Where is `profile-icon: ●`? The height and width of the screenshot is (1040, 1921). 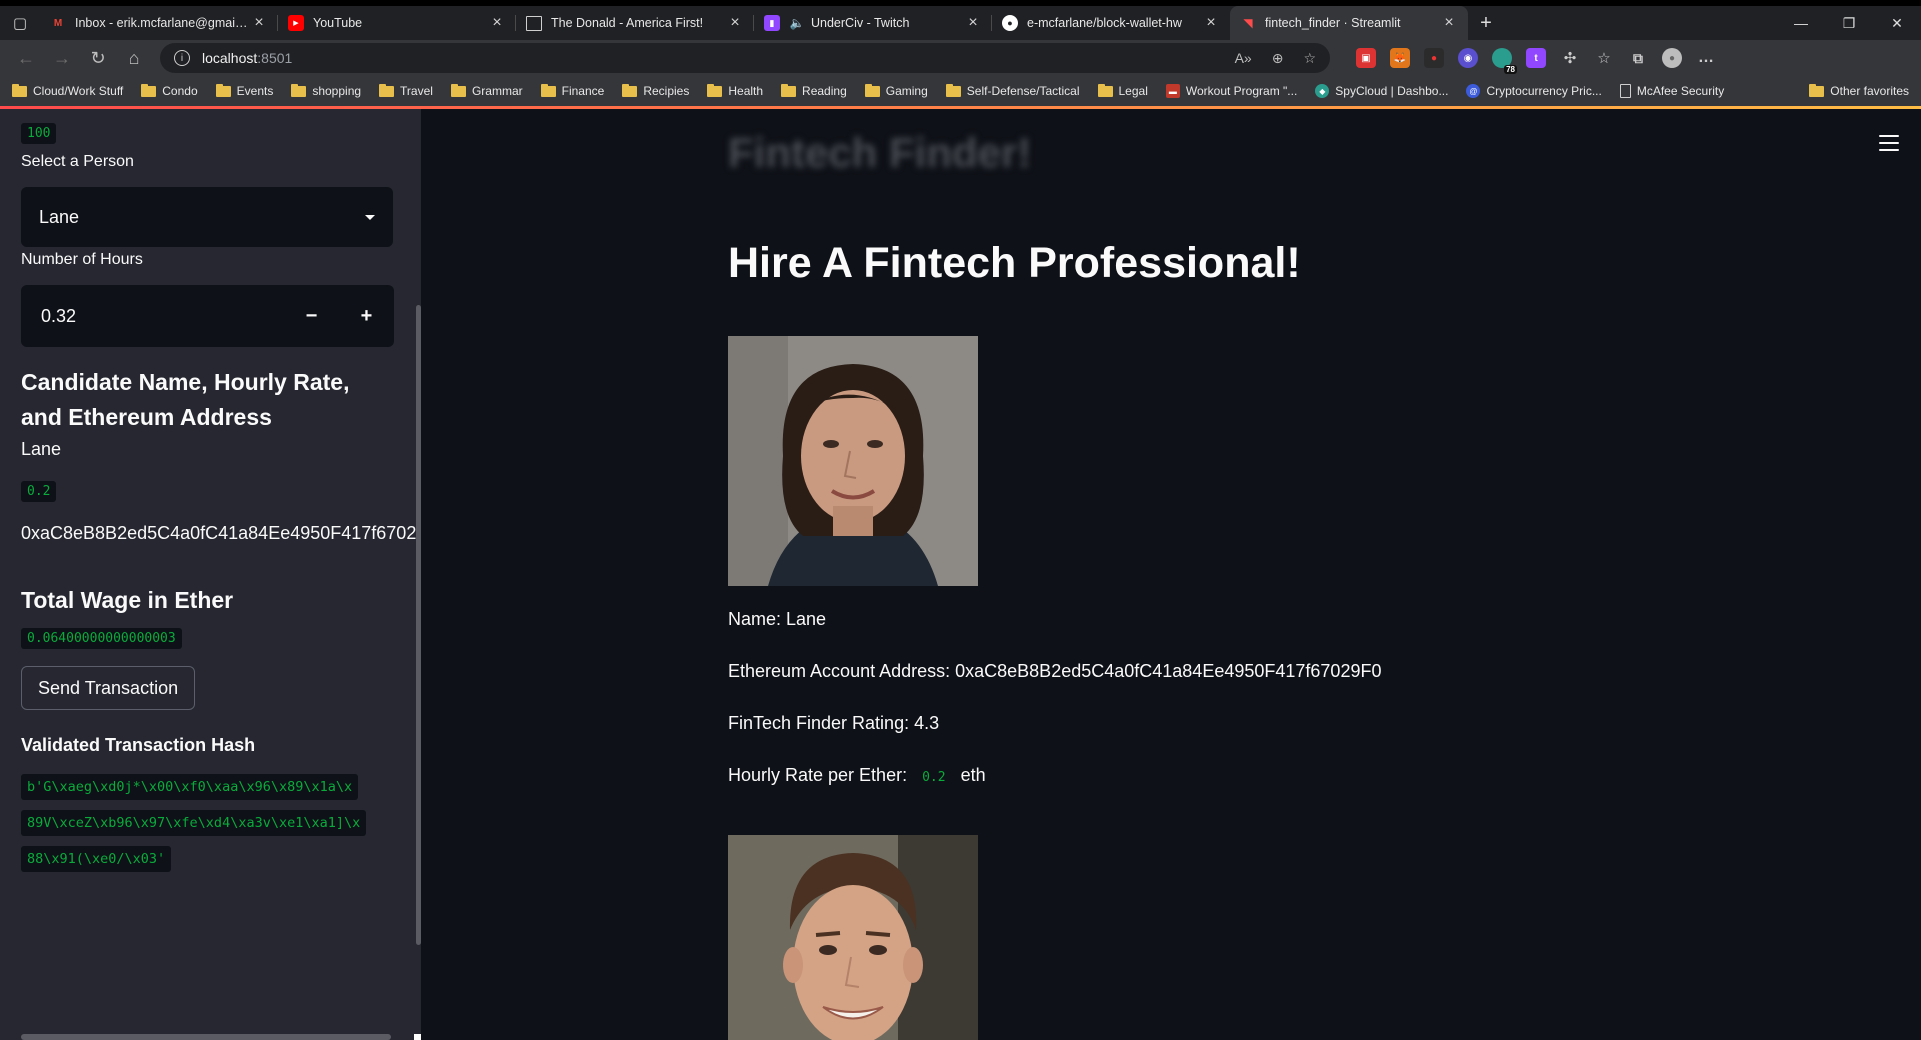
profile-icon: ● is located at coordinates (1672, 58).